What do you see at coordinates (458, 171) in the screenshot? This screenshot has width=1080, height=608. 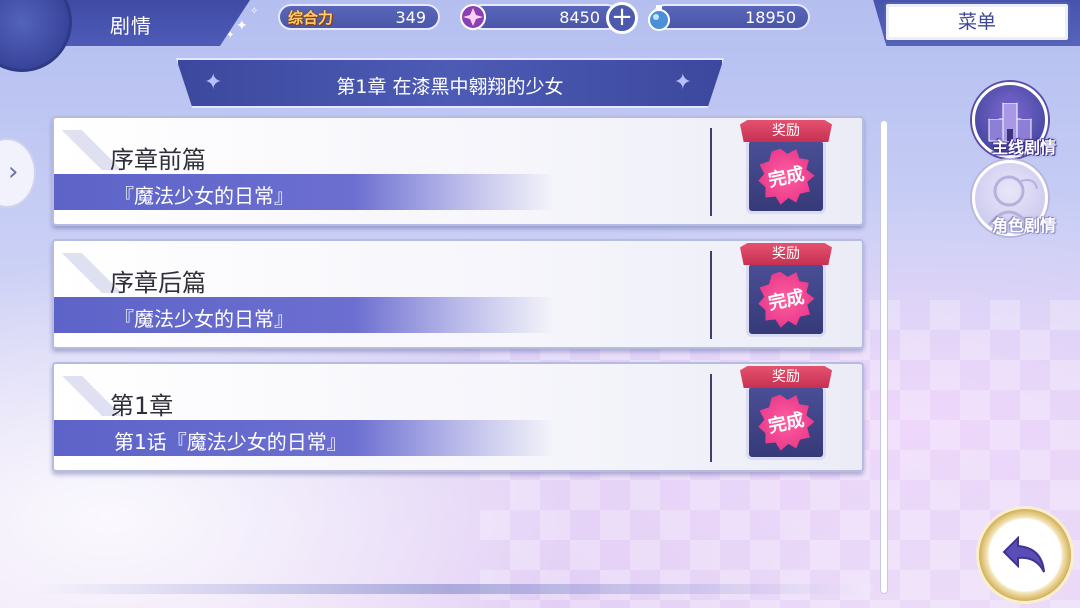 I see `story-card: 序章前篇 『魔法少女的日常』 奖励 完成` at bounding box center [458, 171].